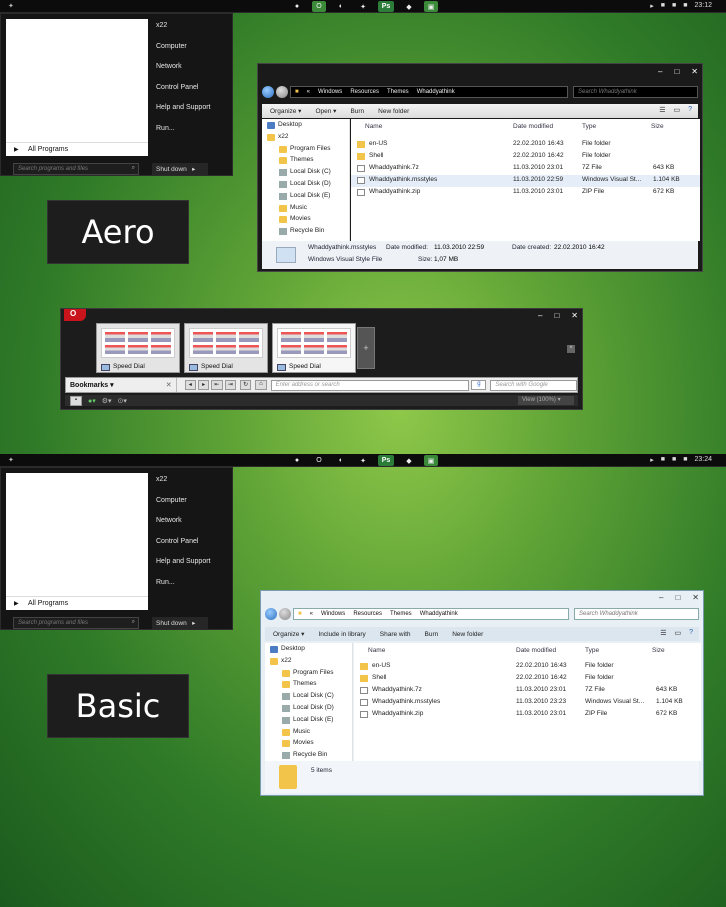 The height and width of the screenshot is (907, 726). I want to click on open-button: Open ▾, so click(325, 111).